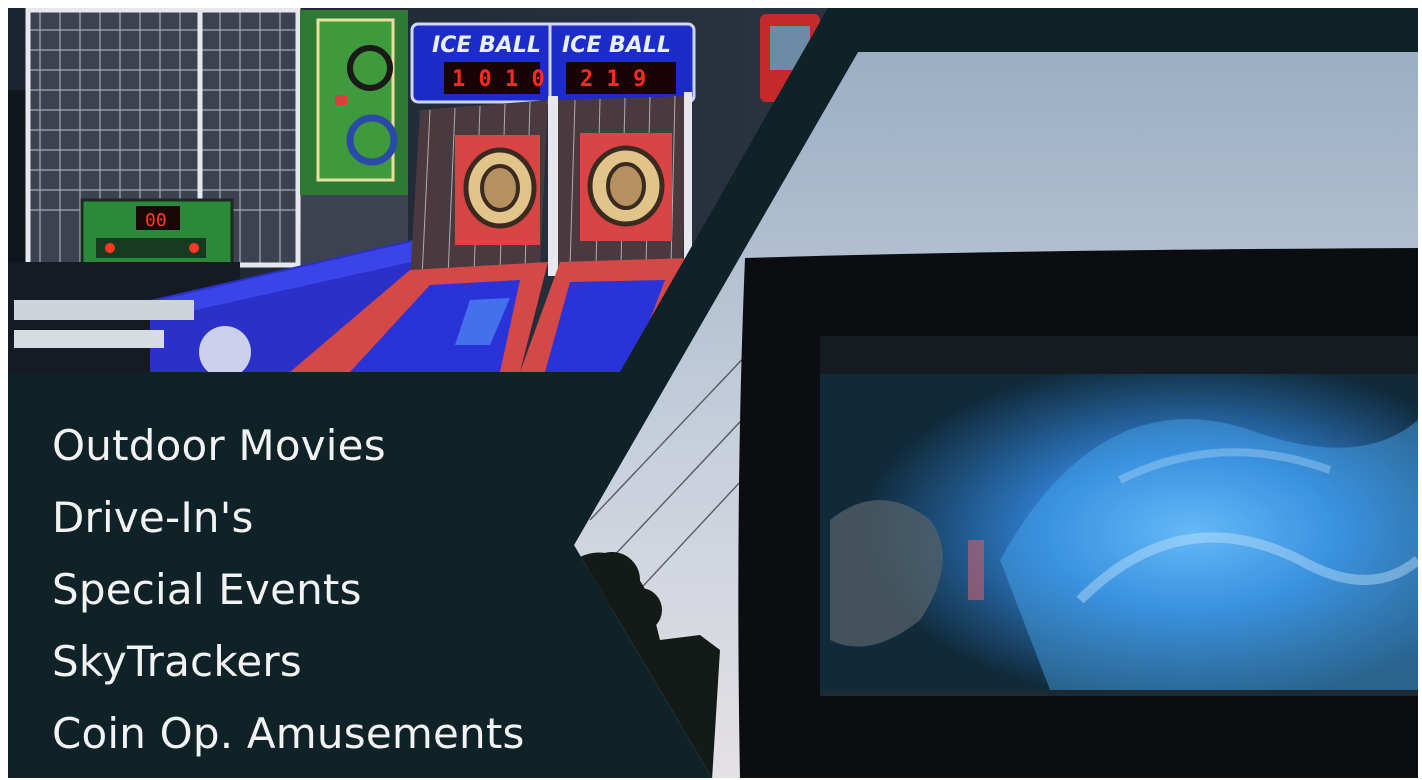 This screenshot has height=780, width=1422. What do you see at coordinates (177, 661) in the screenshot?
I see `service-skytrackers: SkyTrackers` at bounding box center [177, 661].